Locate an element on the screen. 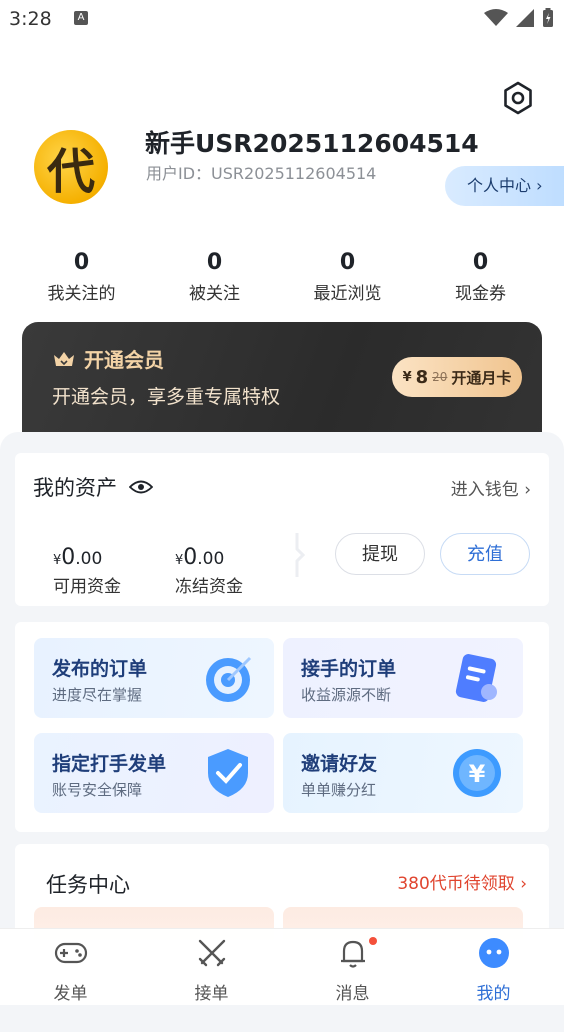  status-time: 3:28 is located at coordinates (30, 19).